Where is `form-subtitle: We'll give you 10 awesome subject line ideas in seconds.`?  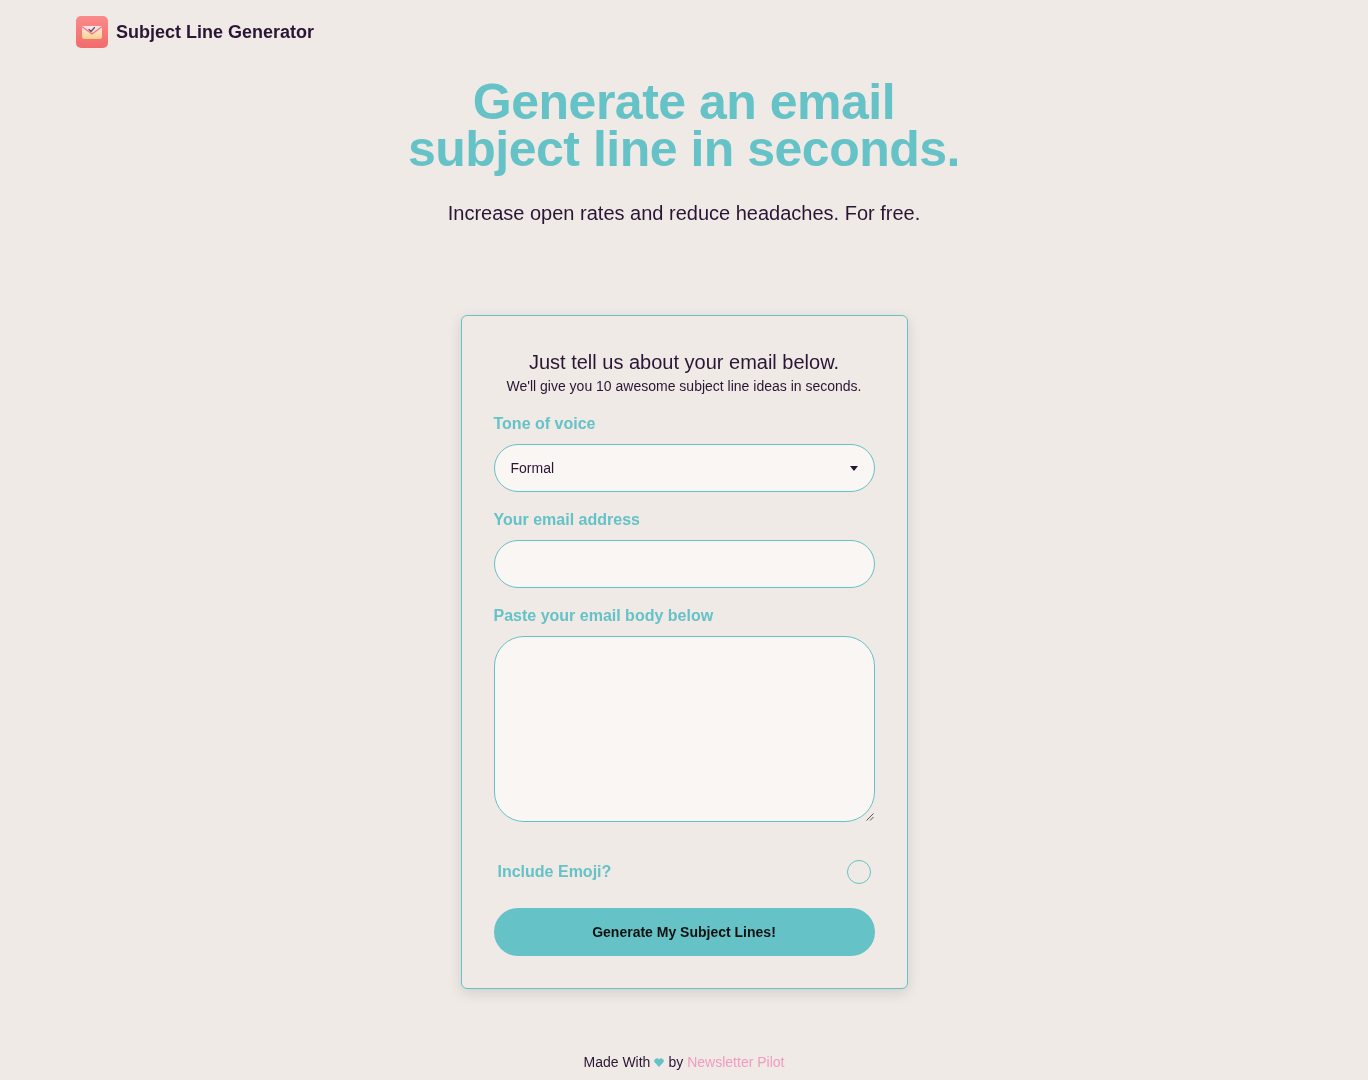 form-subtitle: We'll give you 10 awesome subject line ideas in seconds. is located at coordinates (684, 386).